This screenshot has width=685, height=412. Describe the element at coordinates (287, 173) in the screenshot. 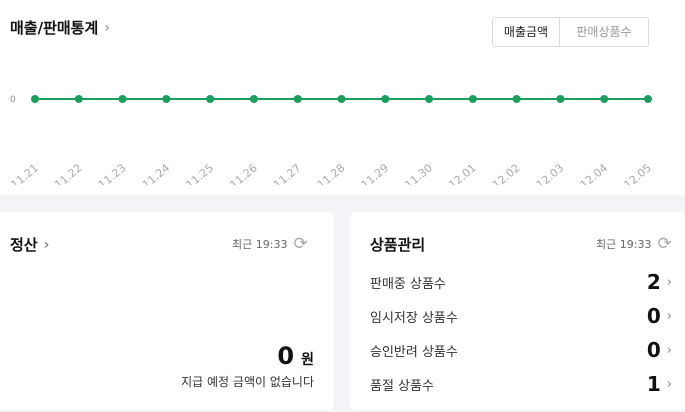

I see `x-tick-label: 11.27` at that location.